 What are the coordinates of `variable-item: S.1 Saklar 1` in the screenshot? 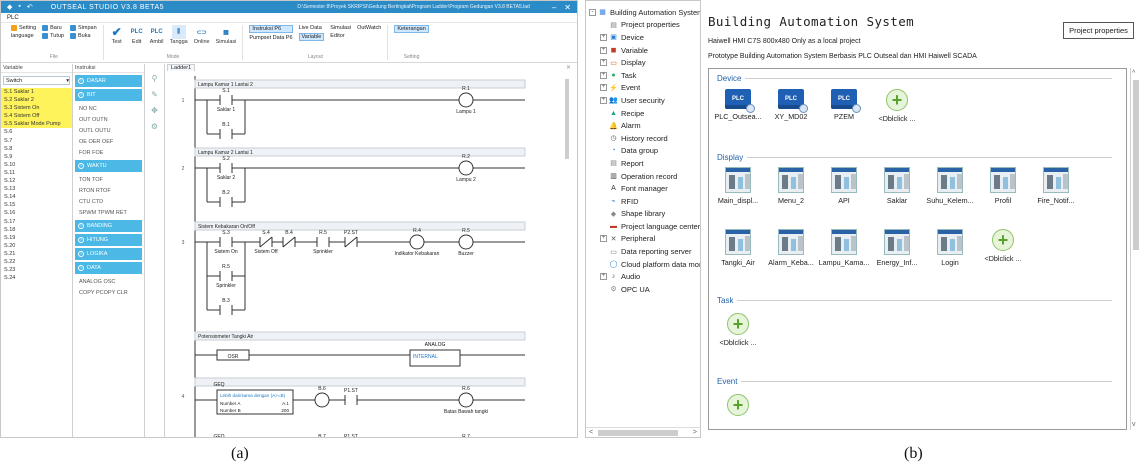 It's located at (36, 92).